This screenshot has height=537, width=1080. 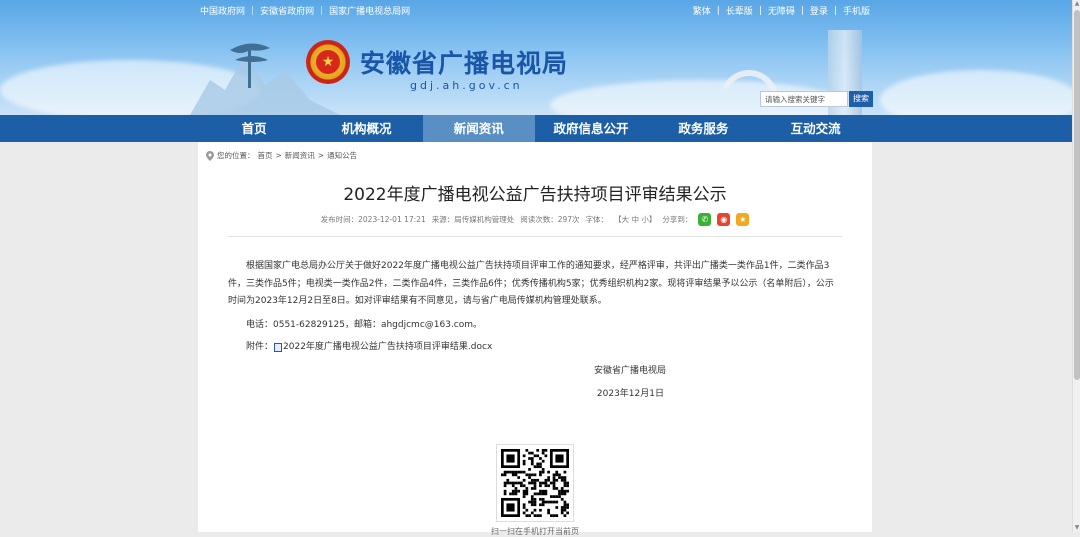 What do you see at coordinates (373, 219) in the screenshot?
I see `publish-time: 发布时间：2023-12-01 17:21` at bounding box center [373, 219].